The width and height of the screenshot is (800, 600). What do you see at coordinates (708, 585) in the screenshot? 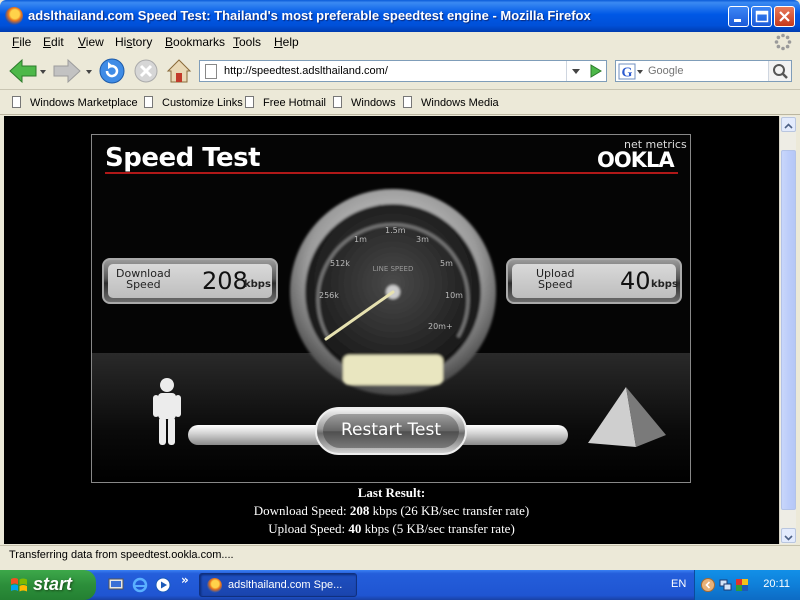
I see `tray-expand-icon` at bounding box center [708, 585].